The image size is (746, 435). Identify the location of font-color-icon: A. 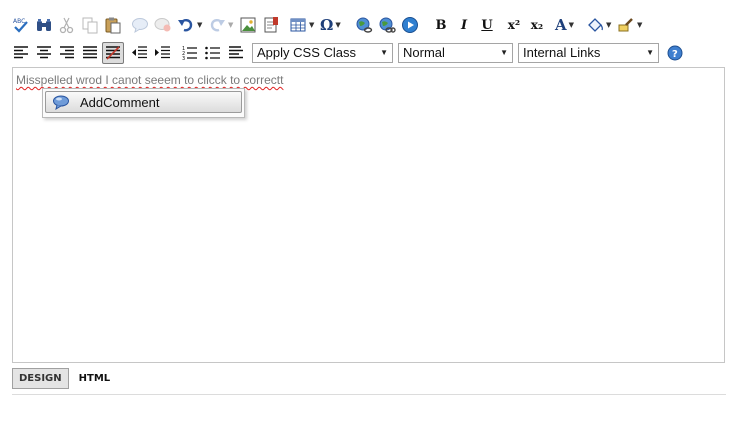
(561, 25).